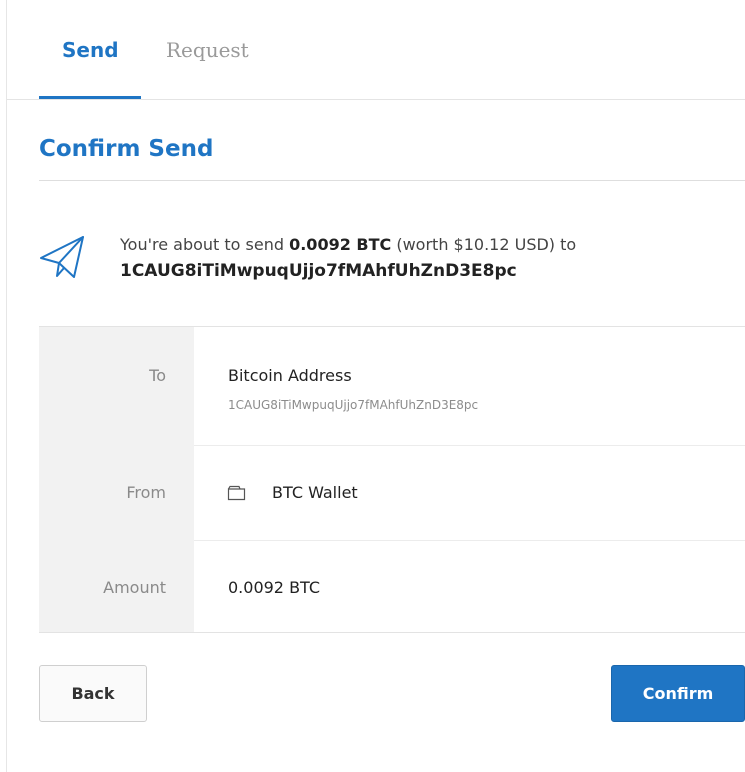  I want to click on from-label: From, so click(146, 492).